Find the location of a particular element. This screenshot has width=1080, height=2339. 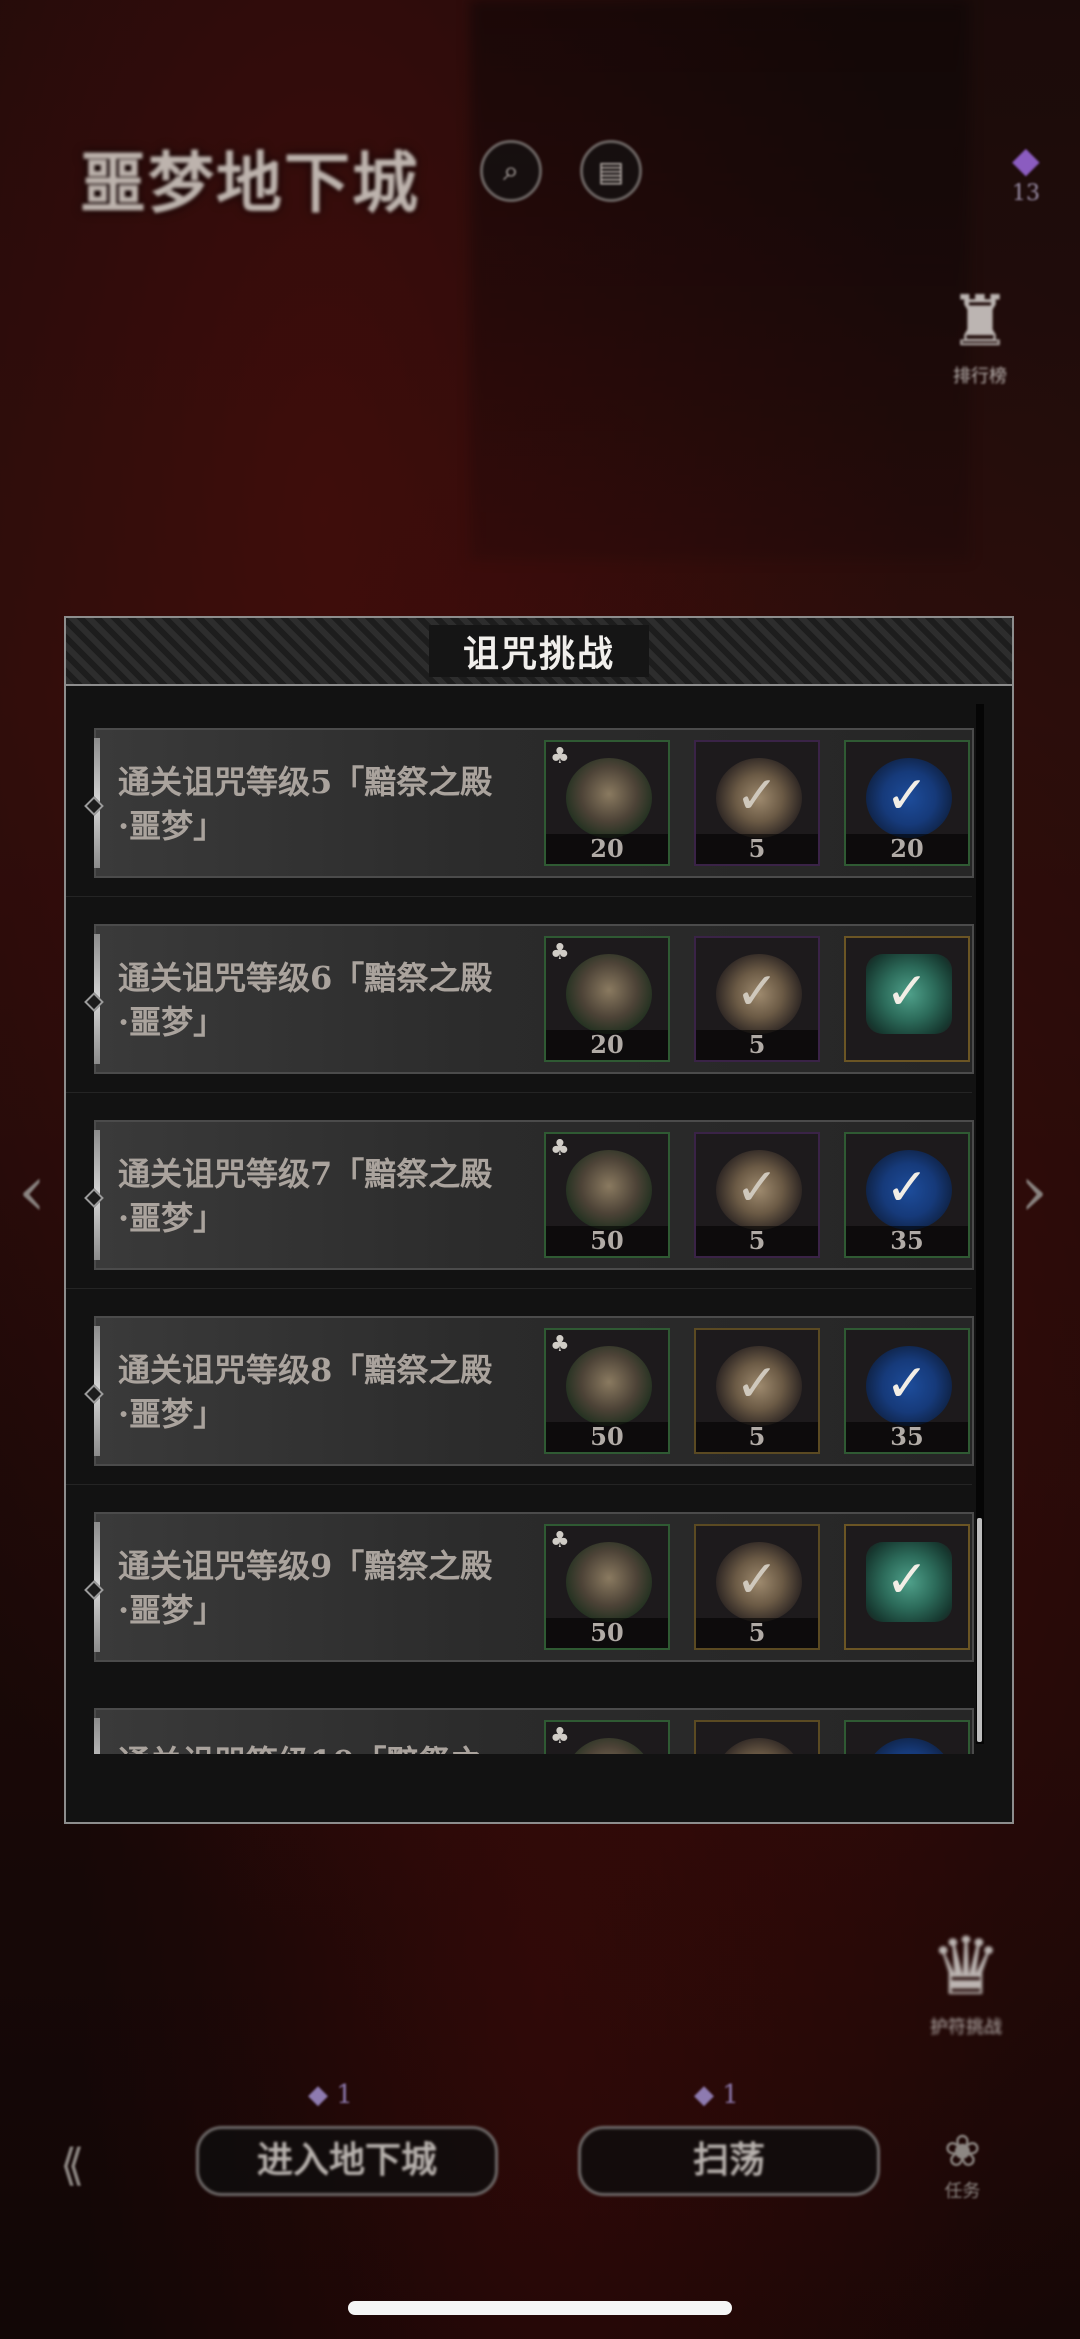

reward-slot-3: ✓ 20 is located at coordinates (907, 803).